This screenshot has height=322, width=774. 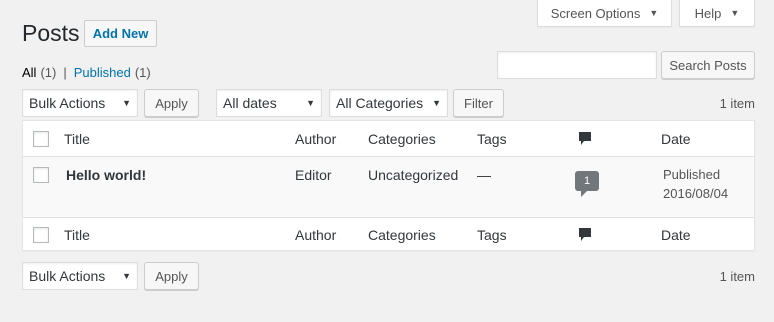 I want to click on post-category-link: Uncategorized, so click(x=413, y=175).